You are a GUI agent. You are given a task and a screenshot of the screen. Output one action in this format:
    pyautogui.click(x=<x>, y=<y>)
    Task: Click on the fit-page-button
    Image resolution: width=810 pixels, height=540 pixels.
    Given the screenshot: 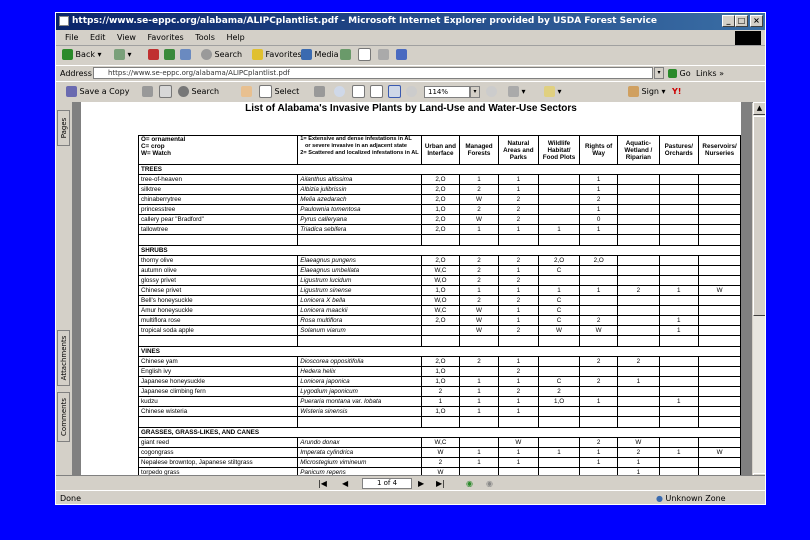 What is the action you would take?
    pyautogui.click(x=376, y=92)
    